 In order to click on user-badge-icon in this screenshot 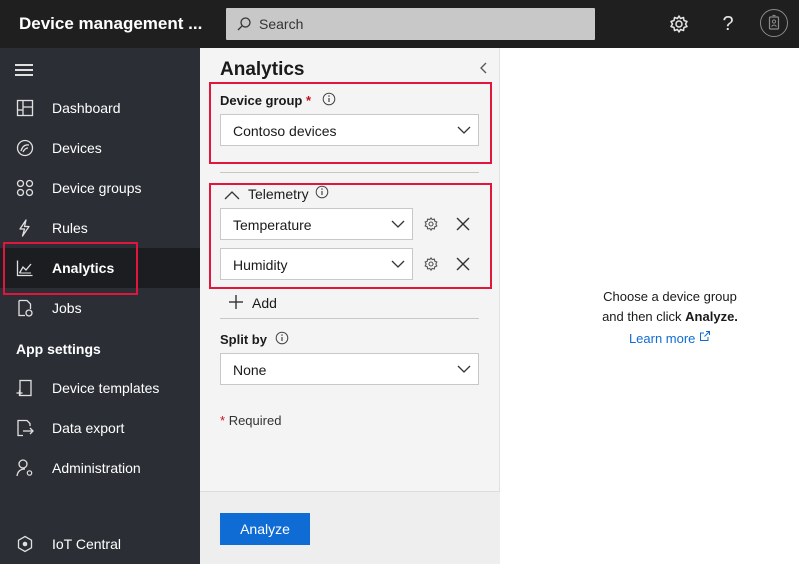, I will do `click(774, 22)`.